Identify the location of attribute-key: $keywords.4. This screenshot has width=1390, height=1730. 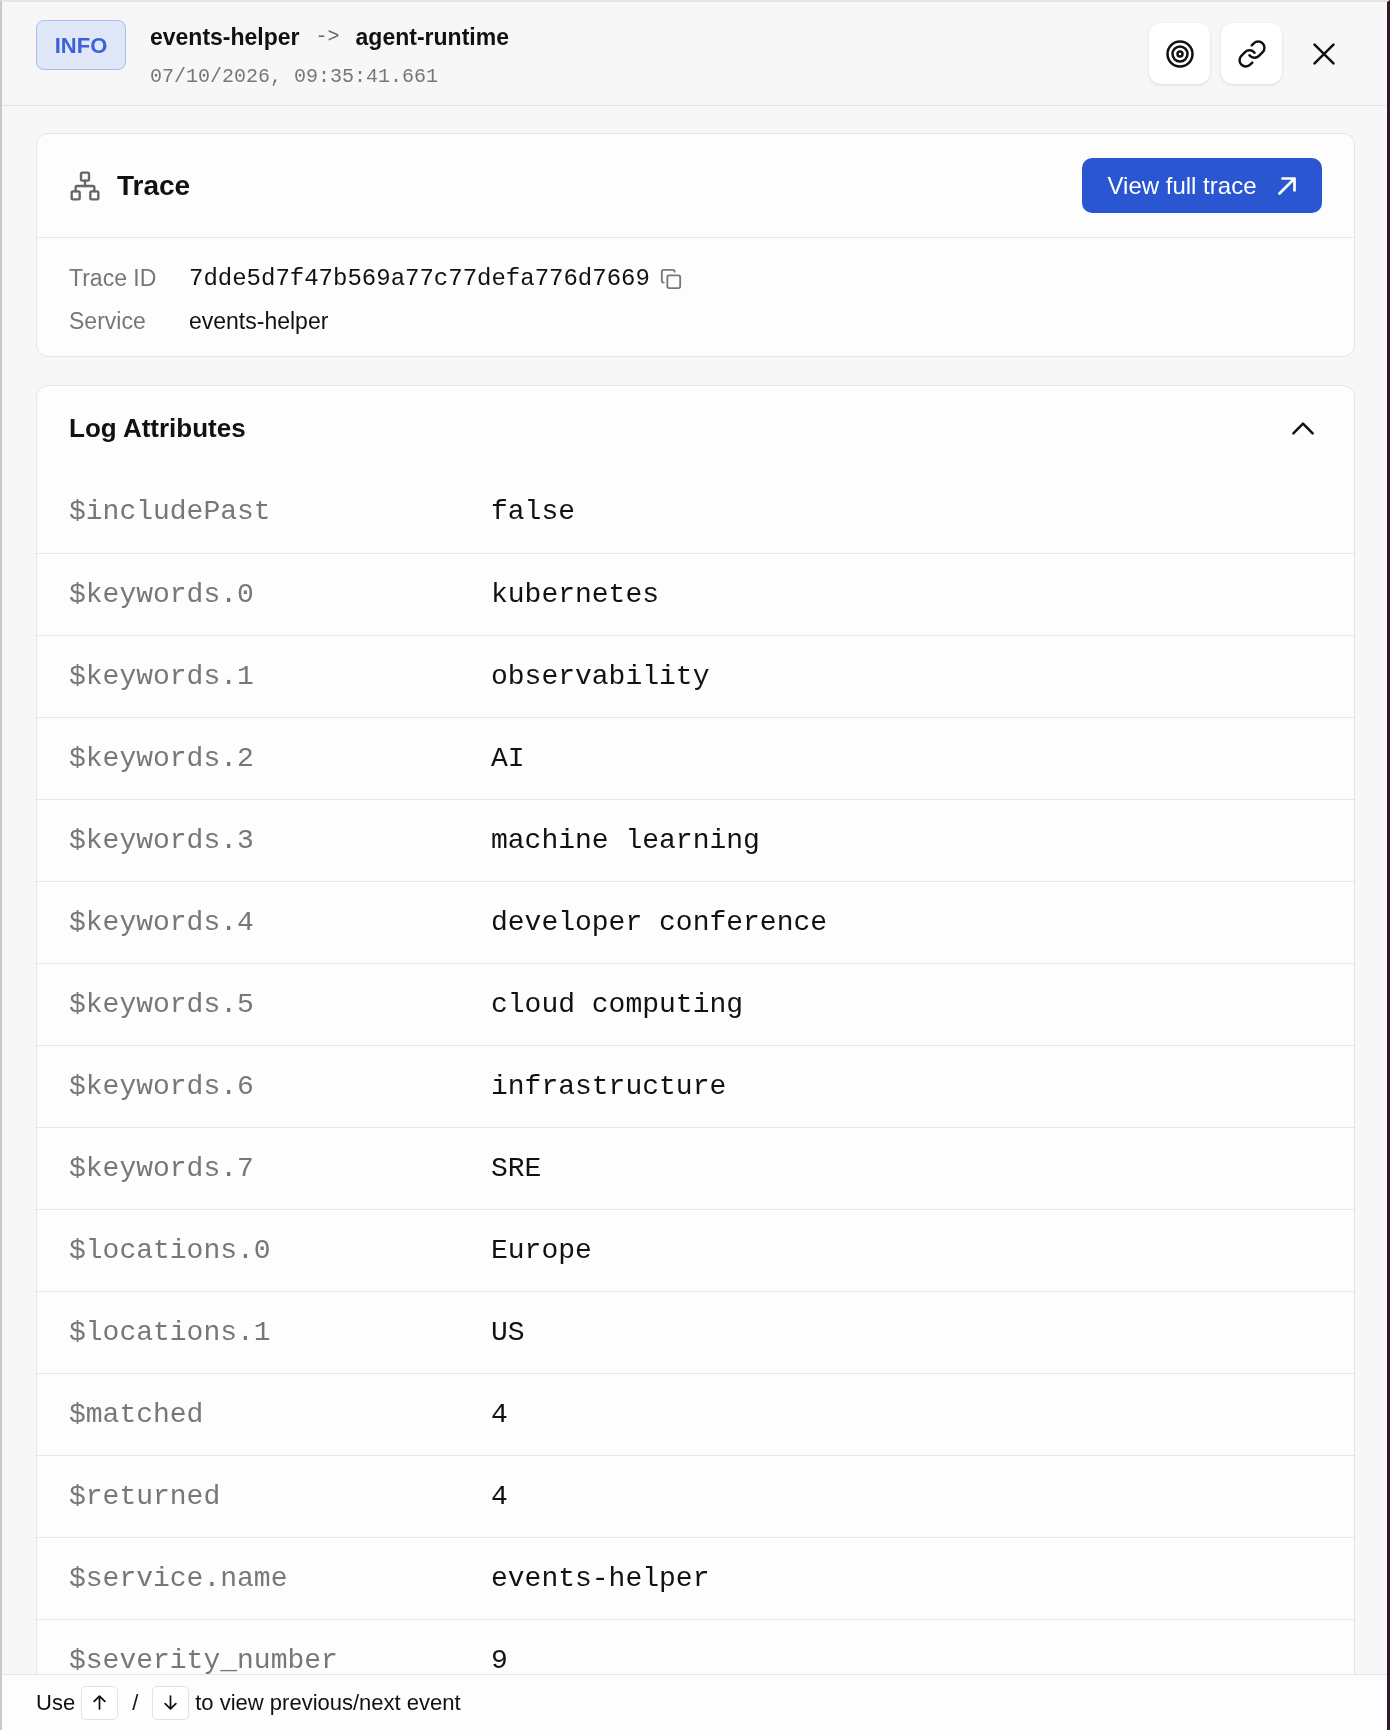
(280, 922).